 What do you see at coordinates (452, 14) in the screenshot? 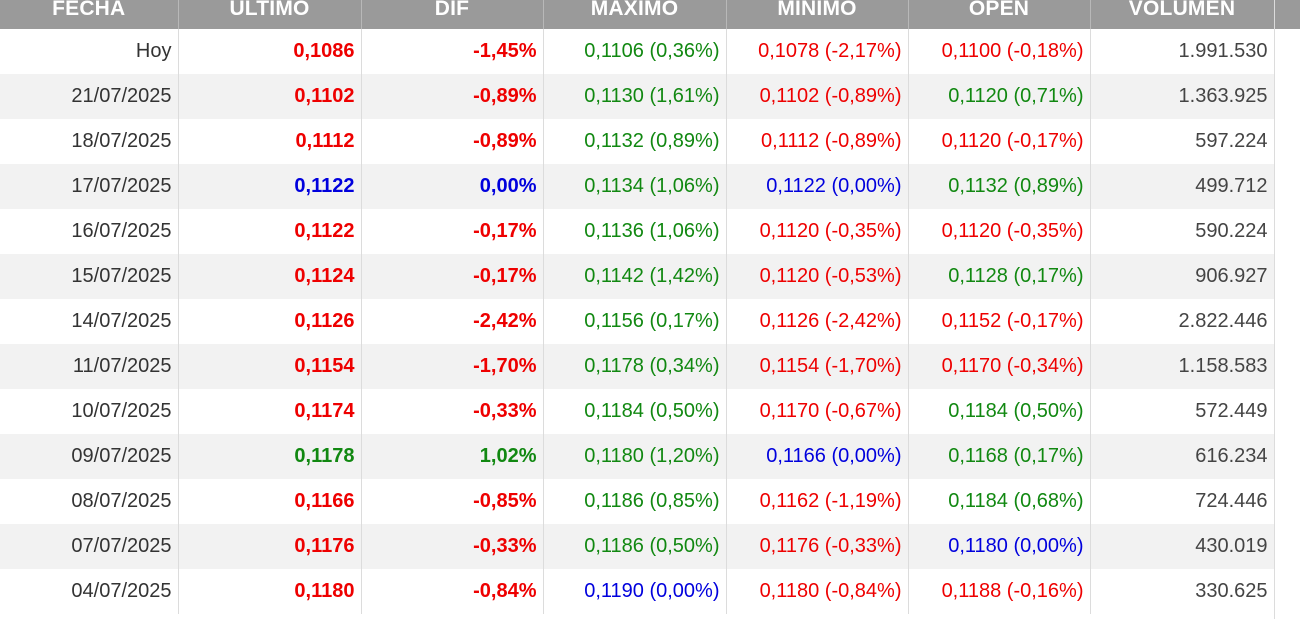
I see `header-dif: DIF` at bounding box center [452, 14].